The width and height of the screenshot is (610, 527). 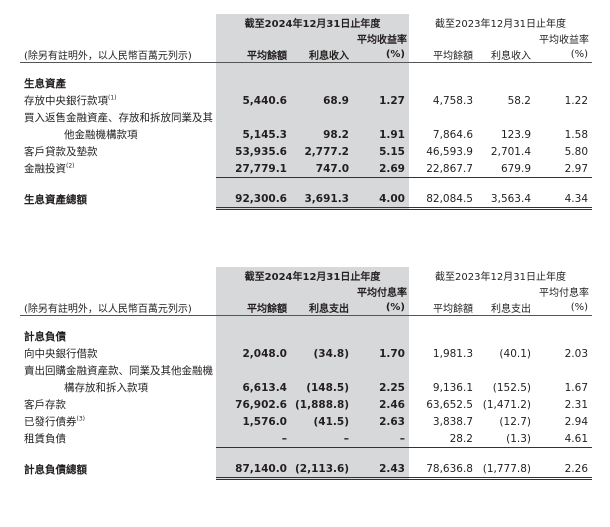 I want to click on table-row: 租賃負債 – – – 28.2 (1.3) 4.61, so click(x=306, y=439).